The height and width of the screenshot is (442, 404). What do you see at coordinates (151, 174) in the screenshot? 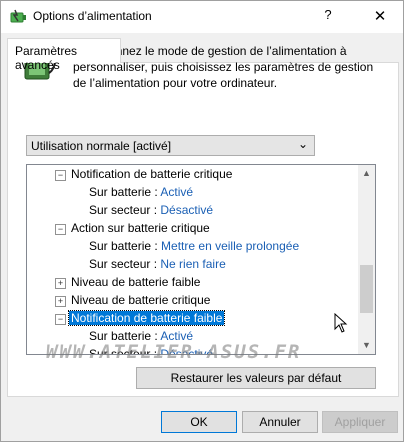
I see `tree-node-critical-notification: Notification de batterie critique` at bounding box center [151, 174].